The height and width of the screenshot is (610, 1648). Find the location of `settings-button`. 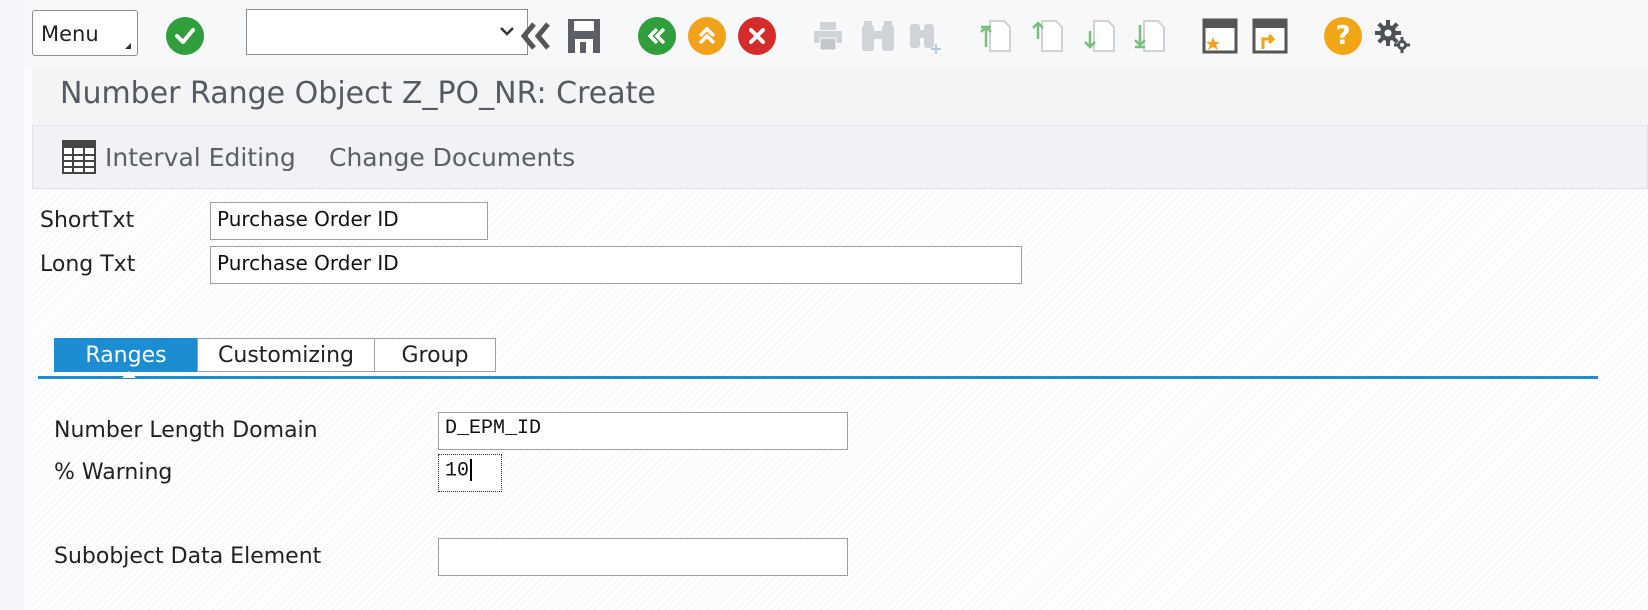

settings-button is located at coordinates (1393, 36).